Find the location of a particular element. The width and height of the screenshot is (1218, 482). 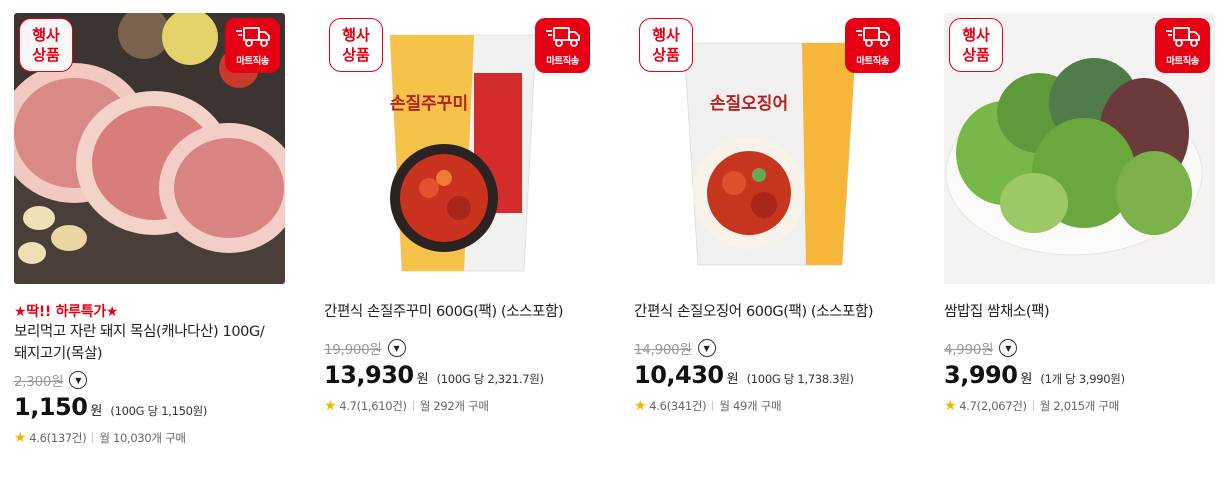

sale-price: 10,430 is located at coordinates (679, 375).